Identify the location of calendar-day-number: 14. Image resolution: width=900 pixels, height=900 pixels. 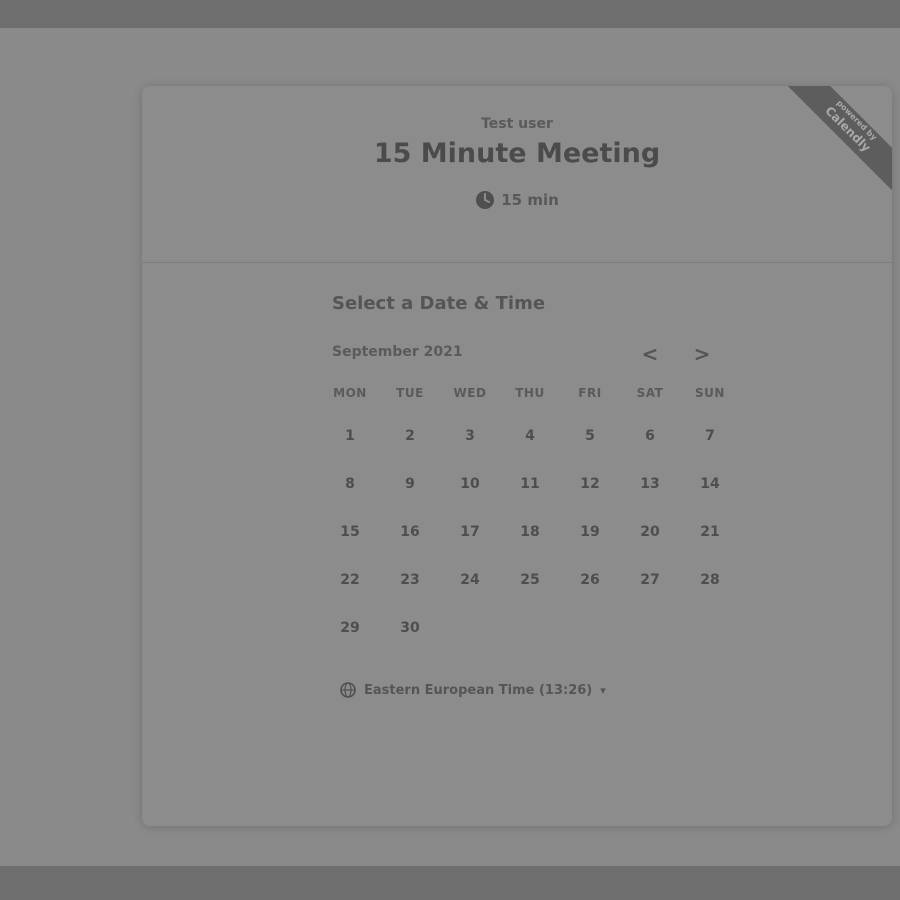
(710, 484).